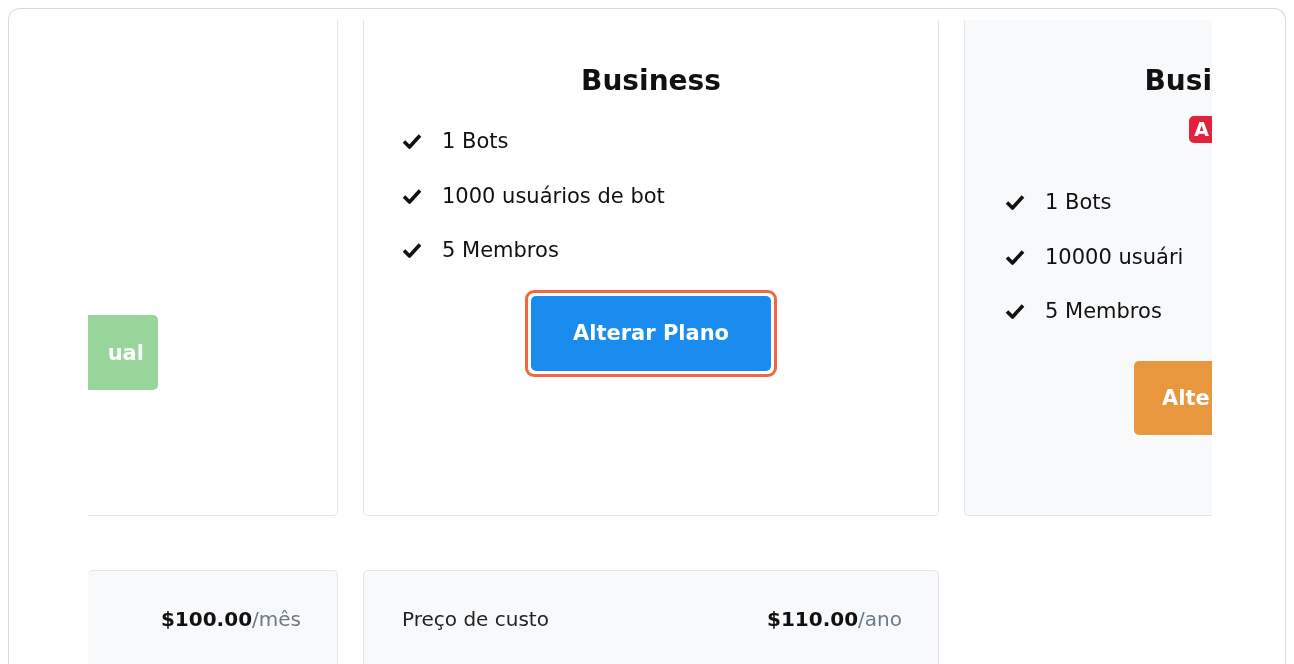  What do you see at coordinates (1173, 397) in the screenshot?
I see `plan-button: Alte` at bounding box center [1173, 397].